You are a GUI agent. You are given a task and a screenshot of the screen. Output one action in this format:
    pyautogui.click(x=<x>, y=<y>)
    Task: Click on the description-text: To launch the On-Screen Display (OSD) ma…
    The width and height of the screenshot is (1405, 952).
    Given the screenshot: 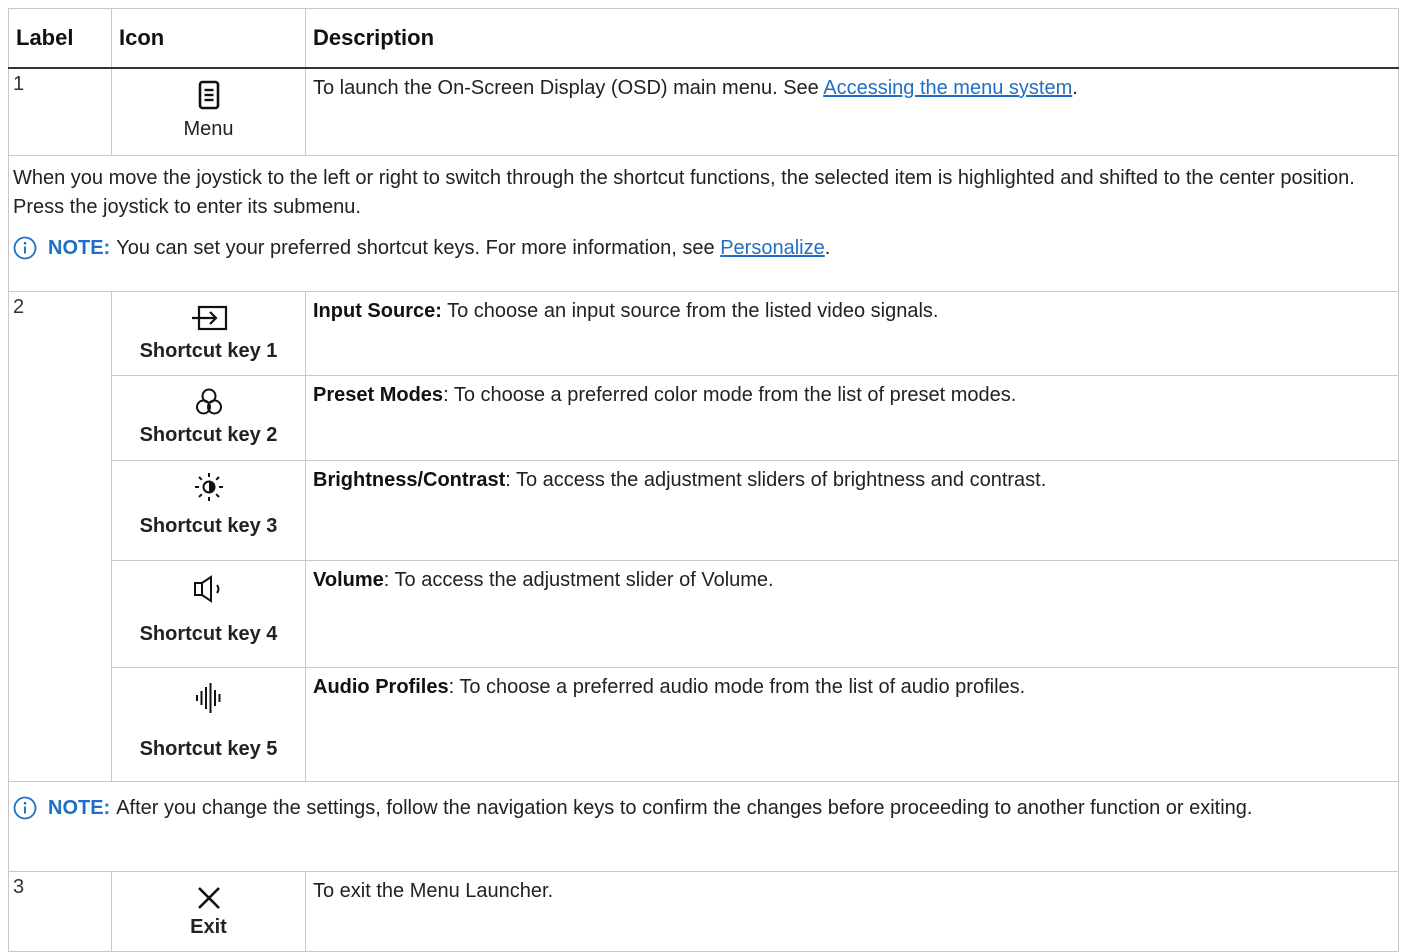 What is the action you would take?
    pyautogui.click(x=568, y=88)
    